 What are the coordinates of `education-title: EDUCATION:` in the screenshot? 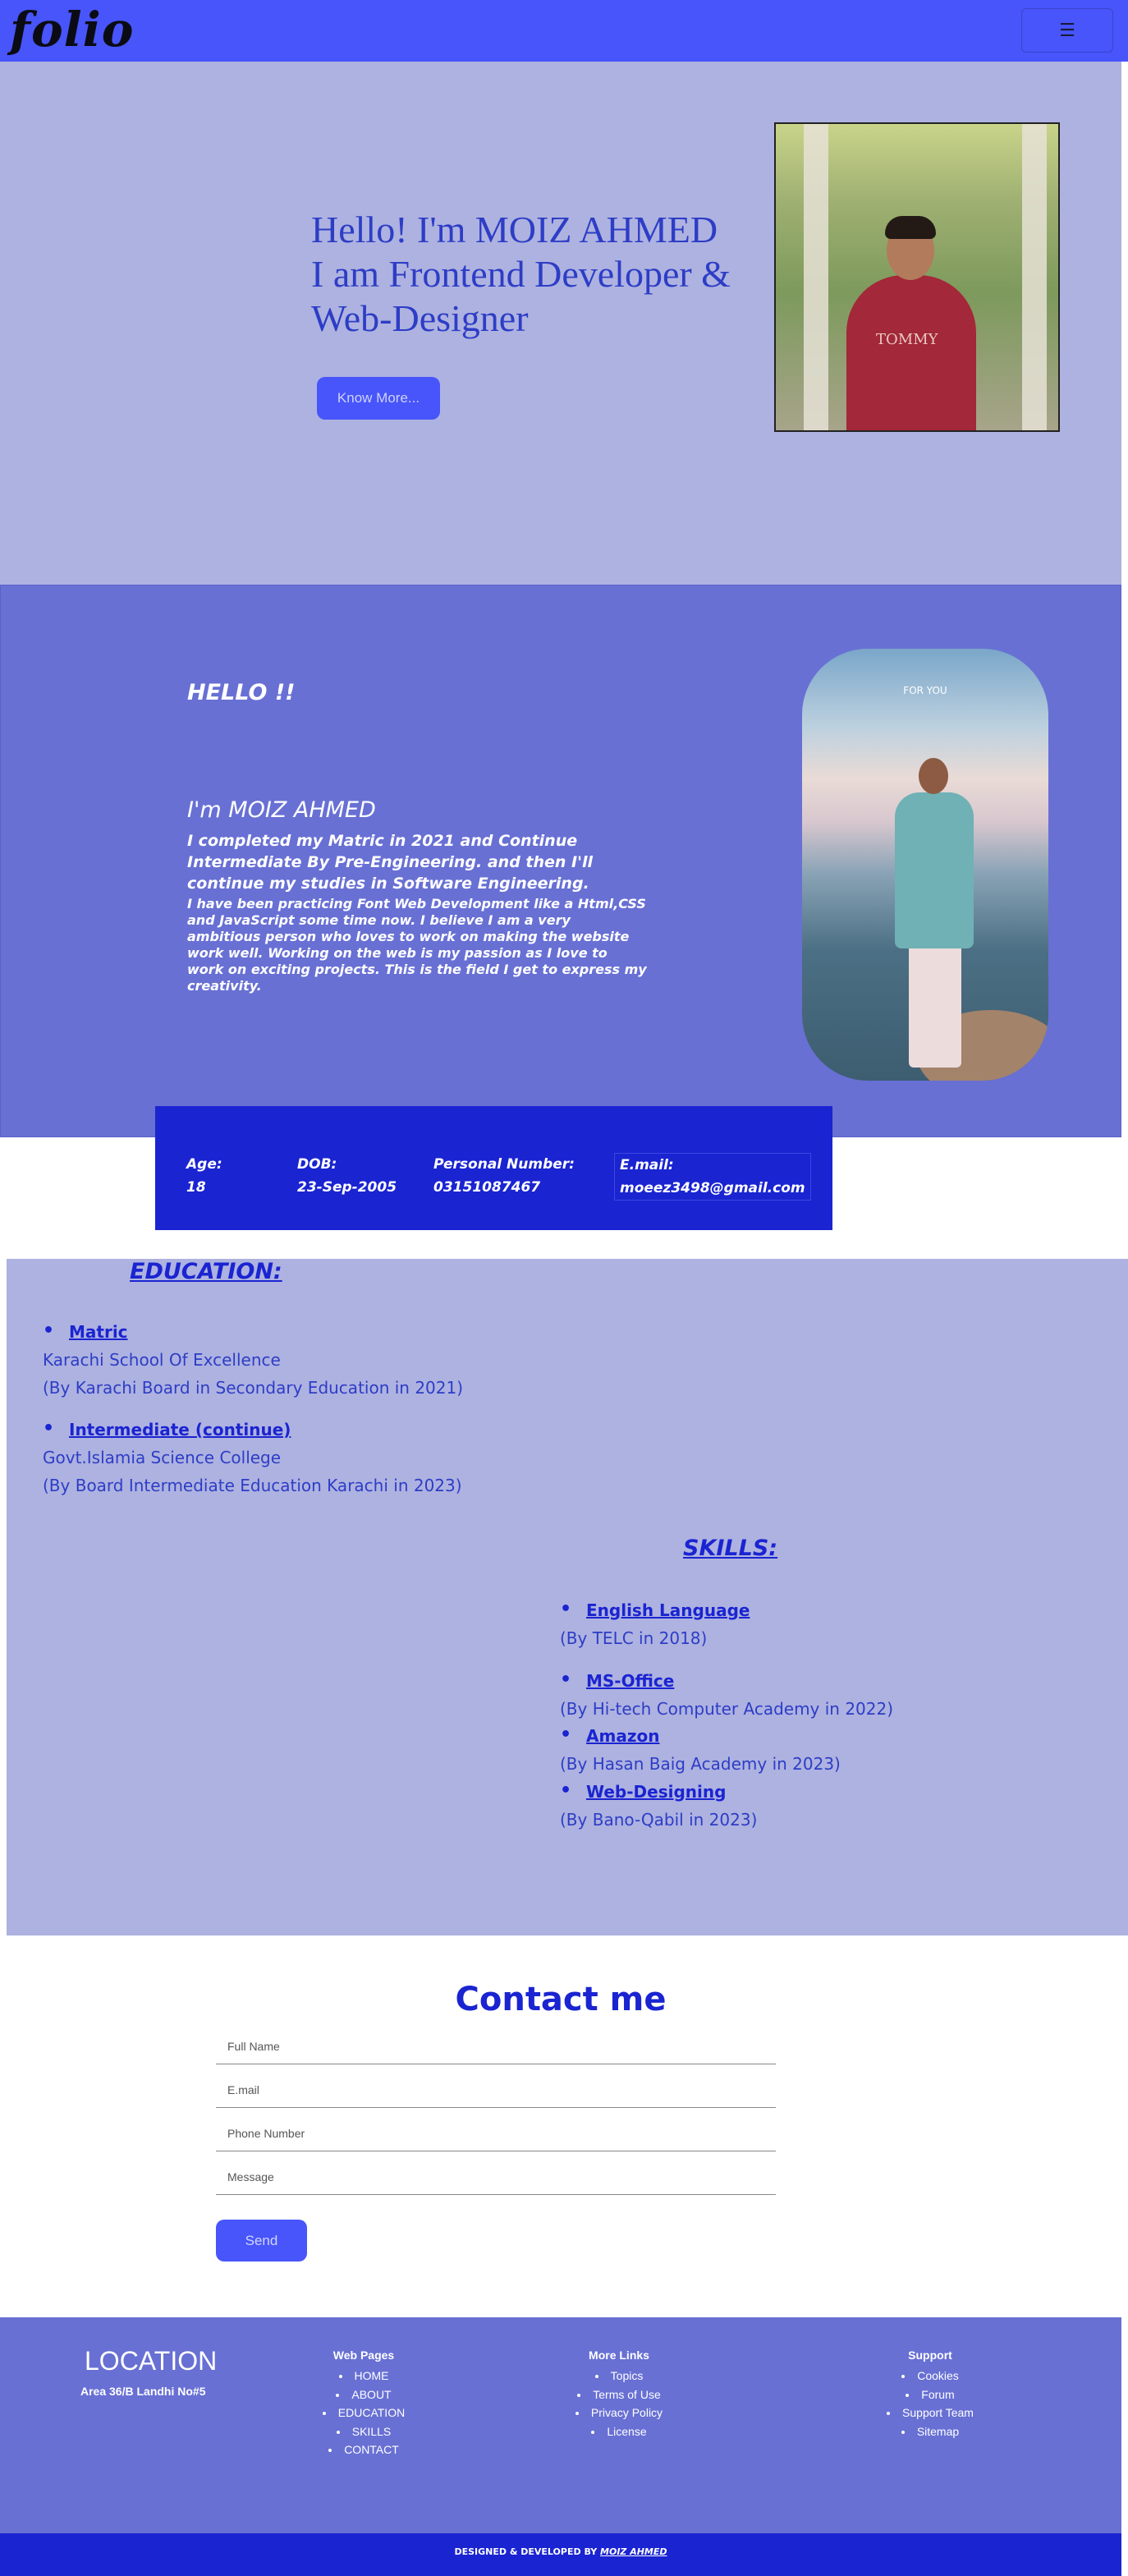 It's located at (206, 1271).